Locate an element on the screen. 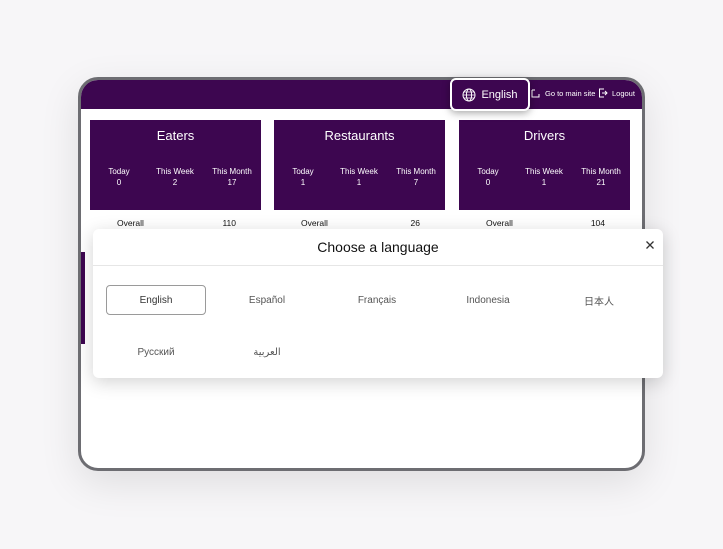 Image resolution: width=723 pixels, height=549 pixels. language-button-label: English is located at coordinates (499, 94).